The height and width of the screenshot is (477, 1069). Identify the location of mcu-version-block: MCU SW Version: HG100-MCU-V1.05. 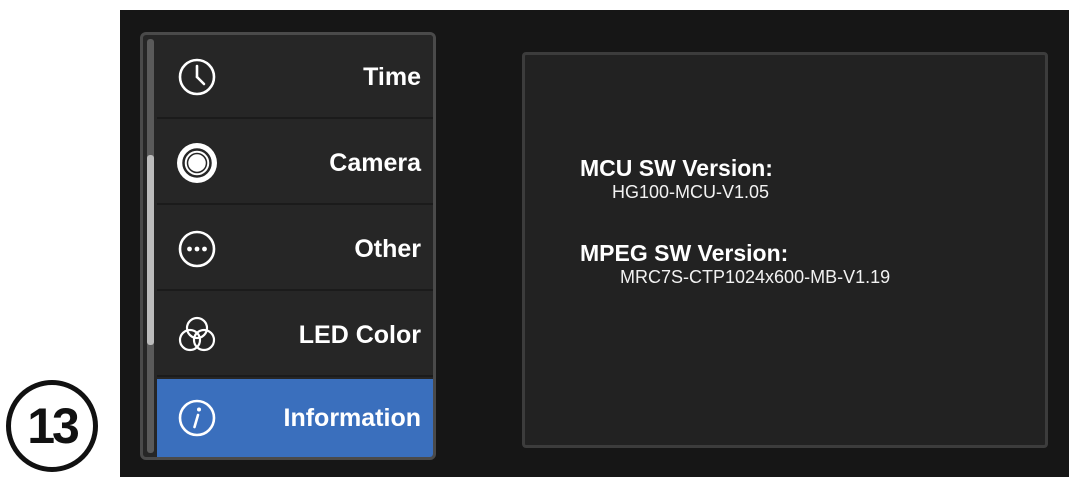
(676, 179).